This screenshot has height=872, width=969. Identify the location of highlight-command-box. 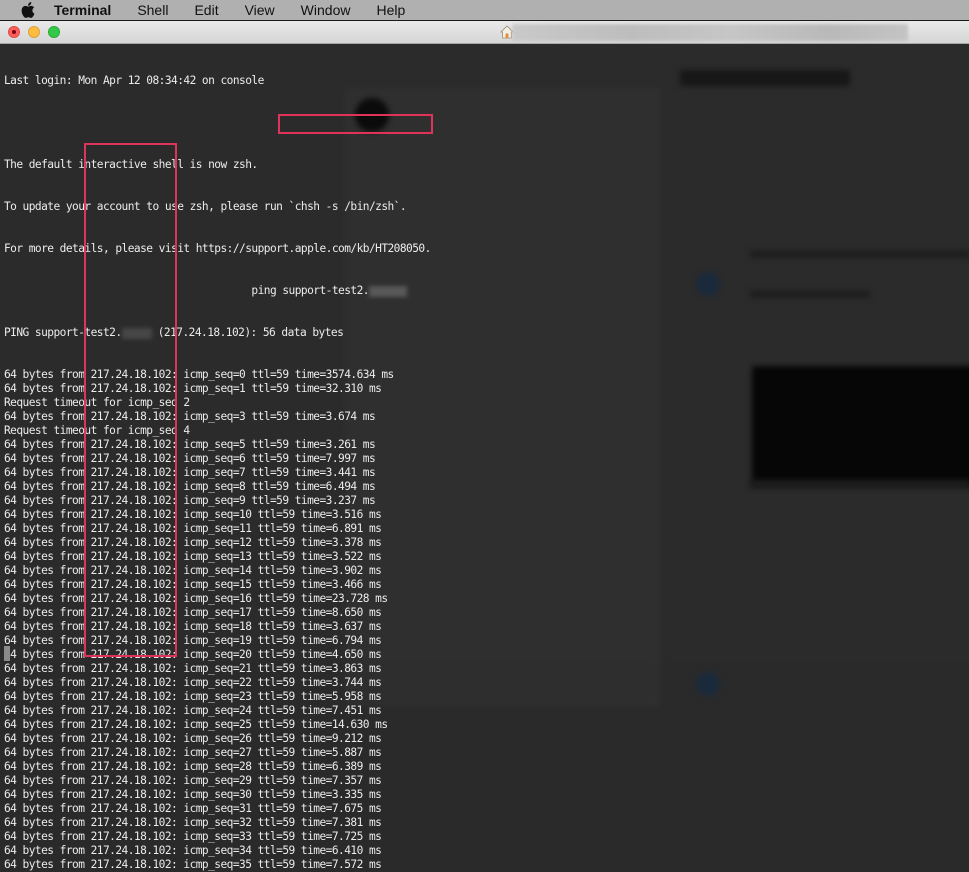
(355, 124).